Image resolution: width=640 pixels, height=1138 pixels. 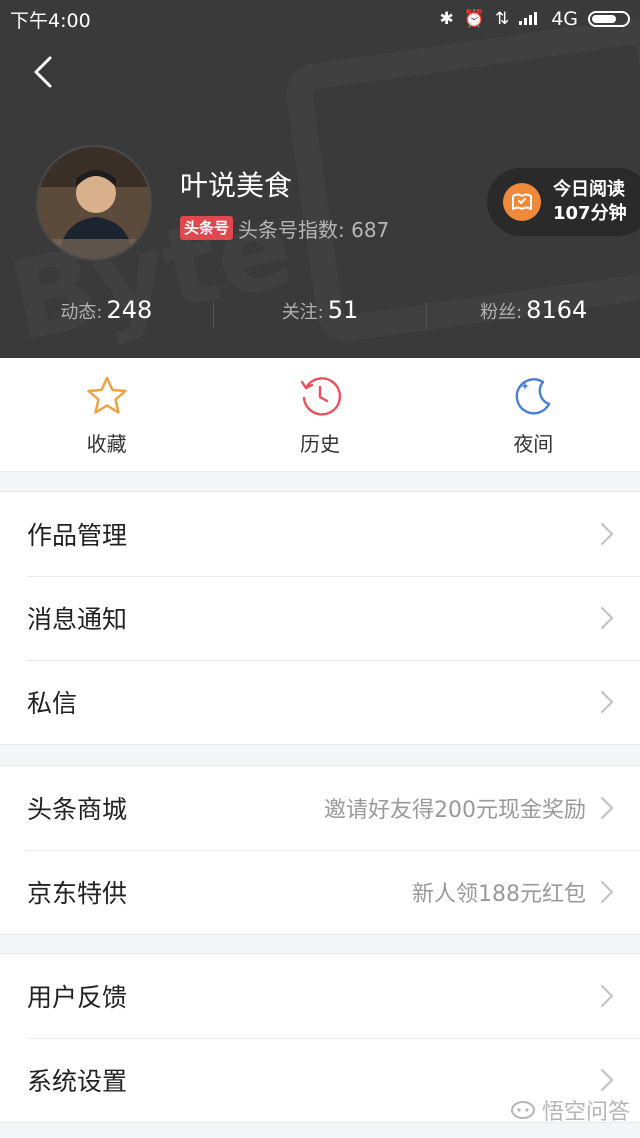 I want to click on stat-label: 动态:, so click(x=81, y=312).